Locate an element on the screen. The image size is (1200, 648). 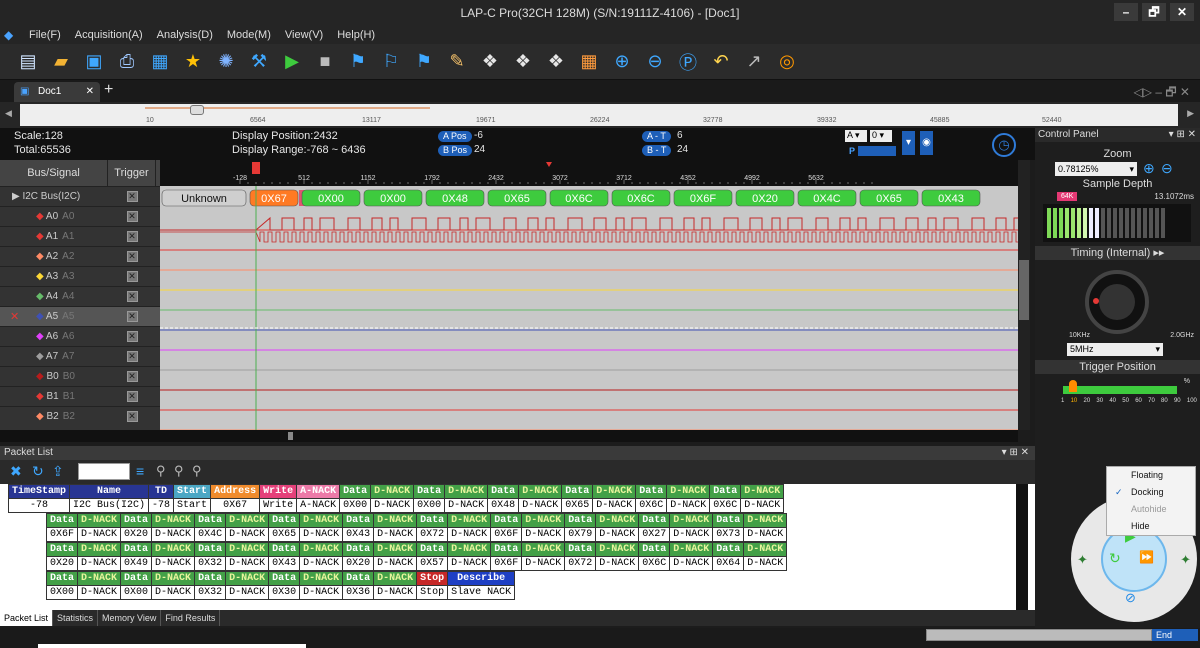
zoom-out-icon: ⊖ is located at coordinates (655, 62).